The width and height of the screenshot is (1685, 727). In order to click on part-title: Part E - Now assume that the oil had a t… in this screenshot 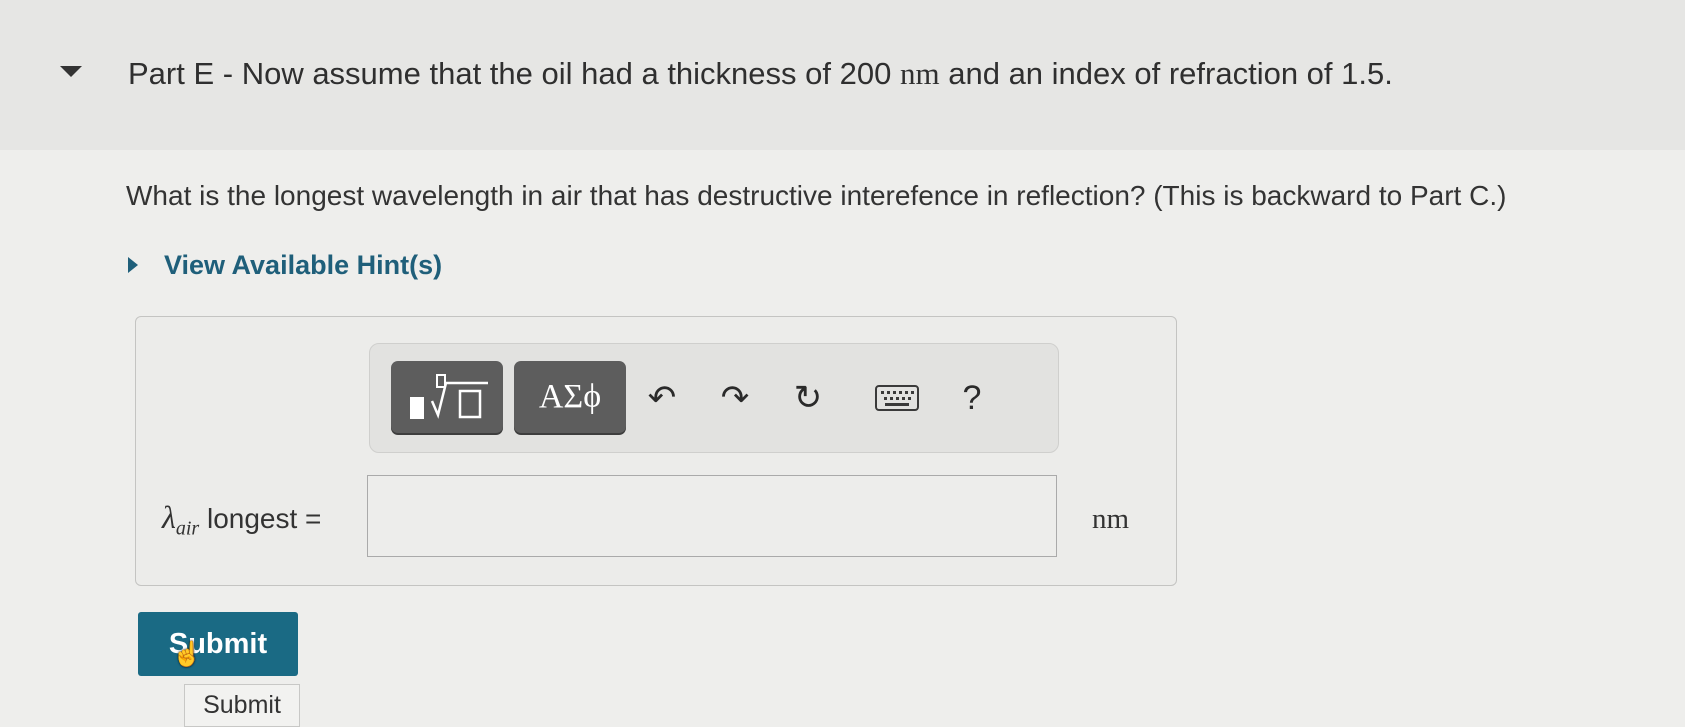, I will do `click(760, 74)`.